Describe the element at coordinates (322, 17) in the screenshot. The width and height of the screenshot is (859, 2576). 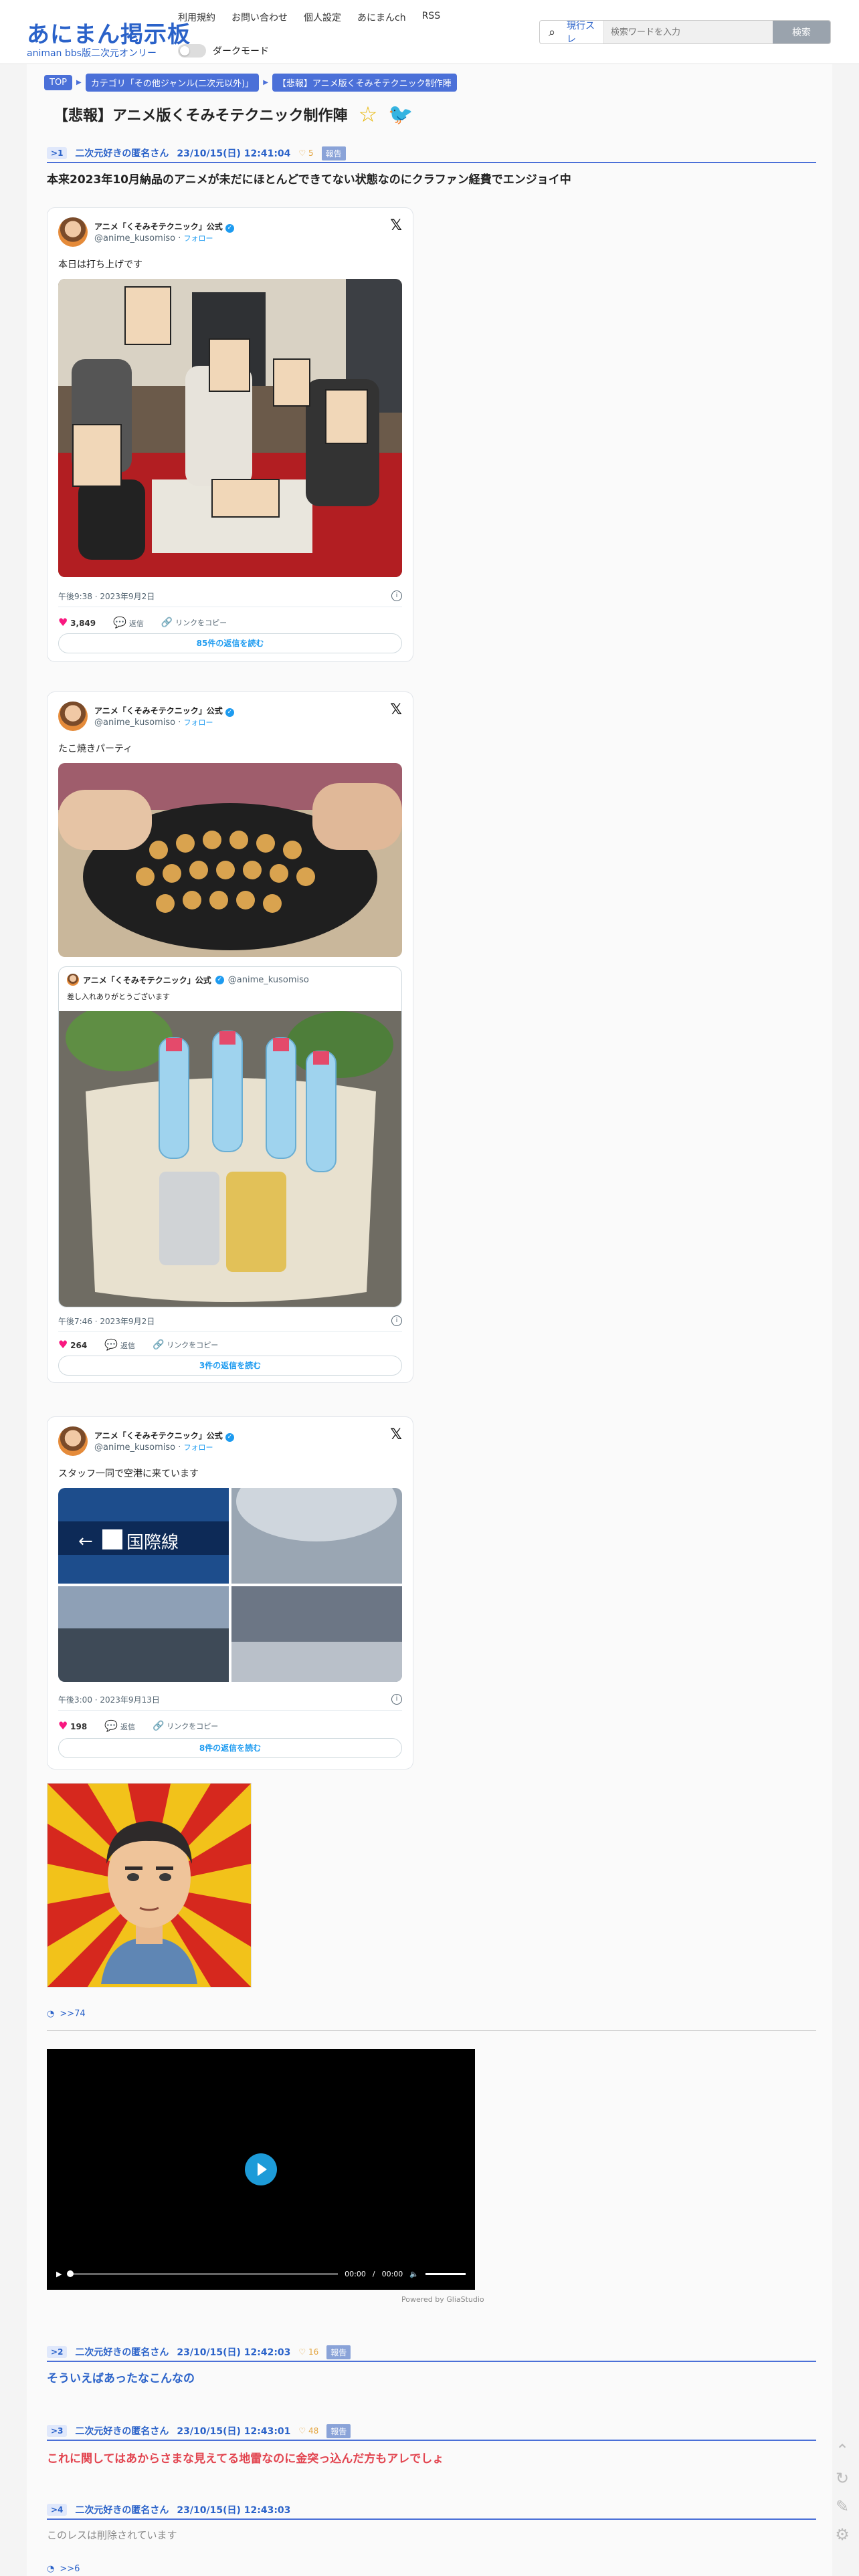
I see `nav-settings: 個人設定` at that location.